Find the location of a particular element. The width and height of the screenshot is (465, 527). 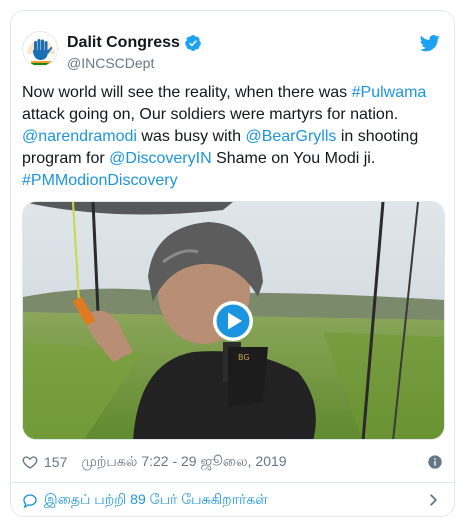

reply-bubble-icon is located at coordinates (30, 501).